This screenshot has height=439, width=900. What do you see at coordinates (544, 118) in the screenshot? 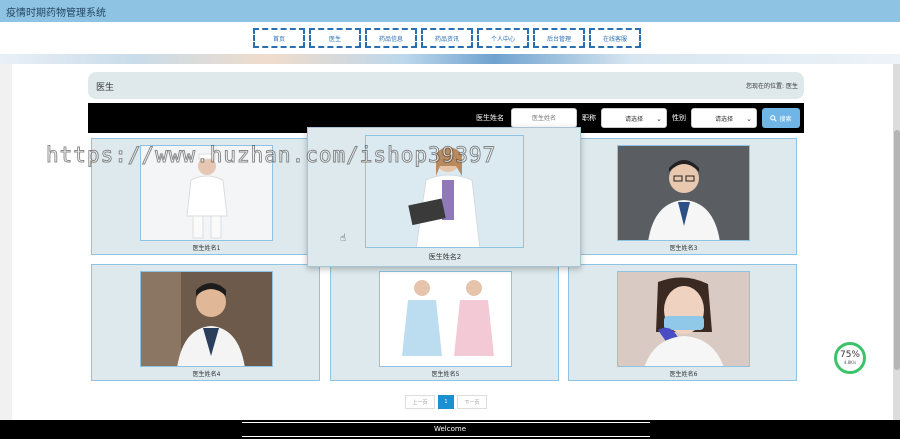
I see `doctor-name-input` at bounding box center [544, 118].